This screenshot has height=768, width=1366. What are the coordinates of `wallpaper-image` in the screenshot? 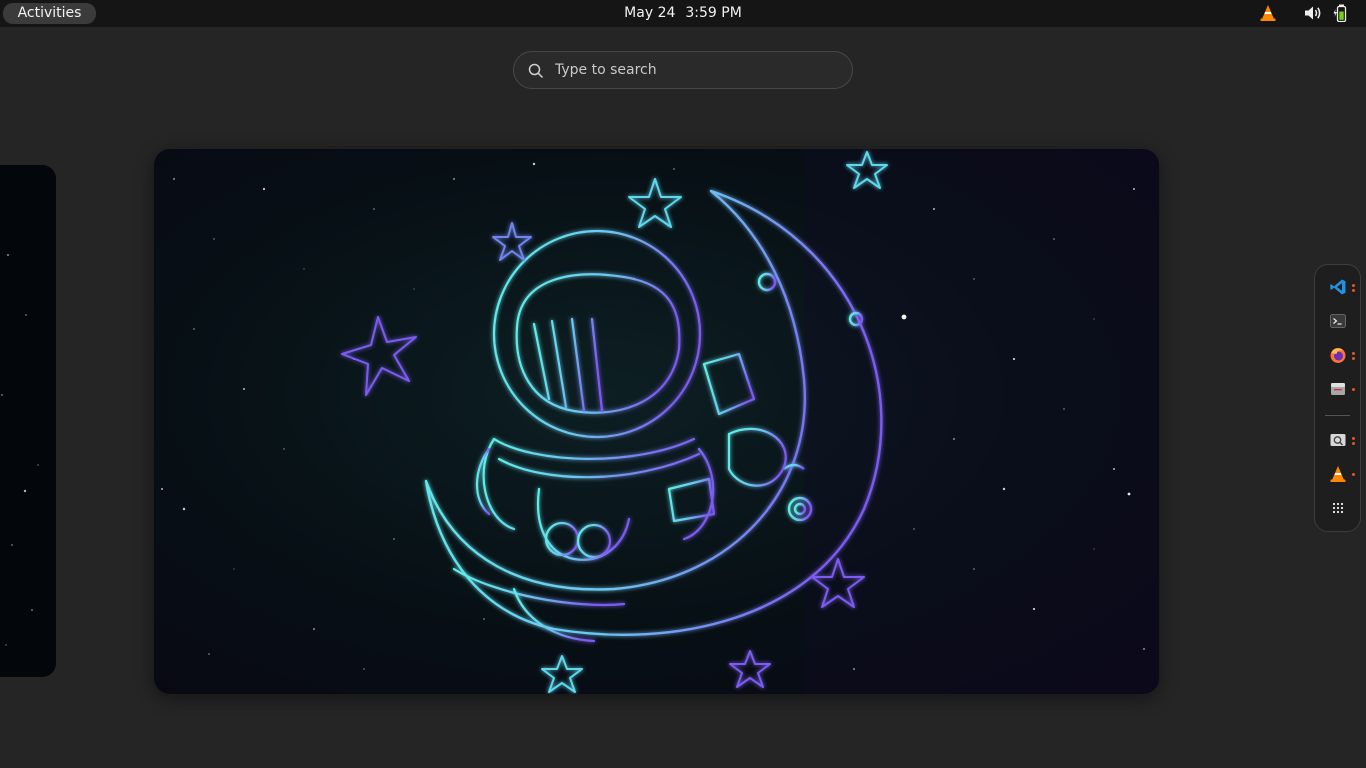 It's located at (28, 421).